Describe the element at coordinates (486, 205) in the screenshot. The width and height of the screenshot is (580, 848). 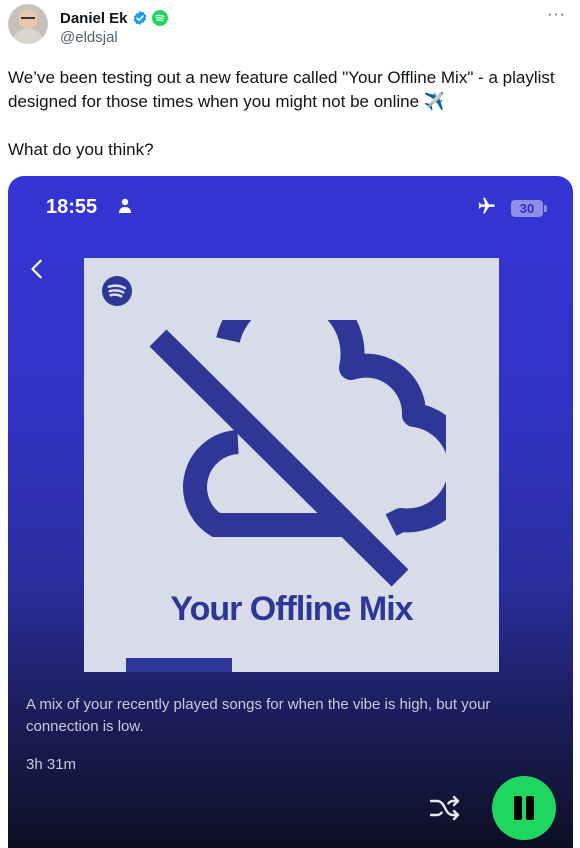
I see `airplane-icon` at that location.